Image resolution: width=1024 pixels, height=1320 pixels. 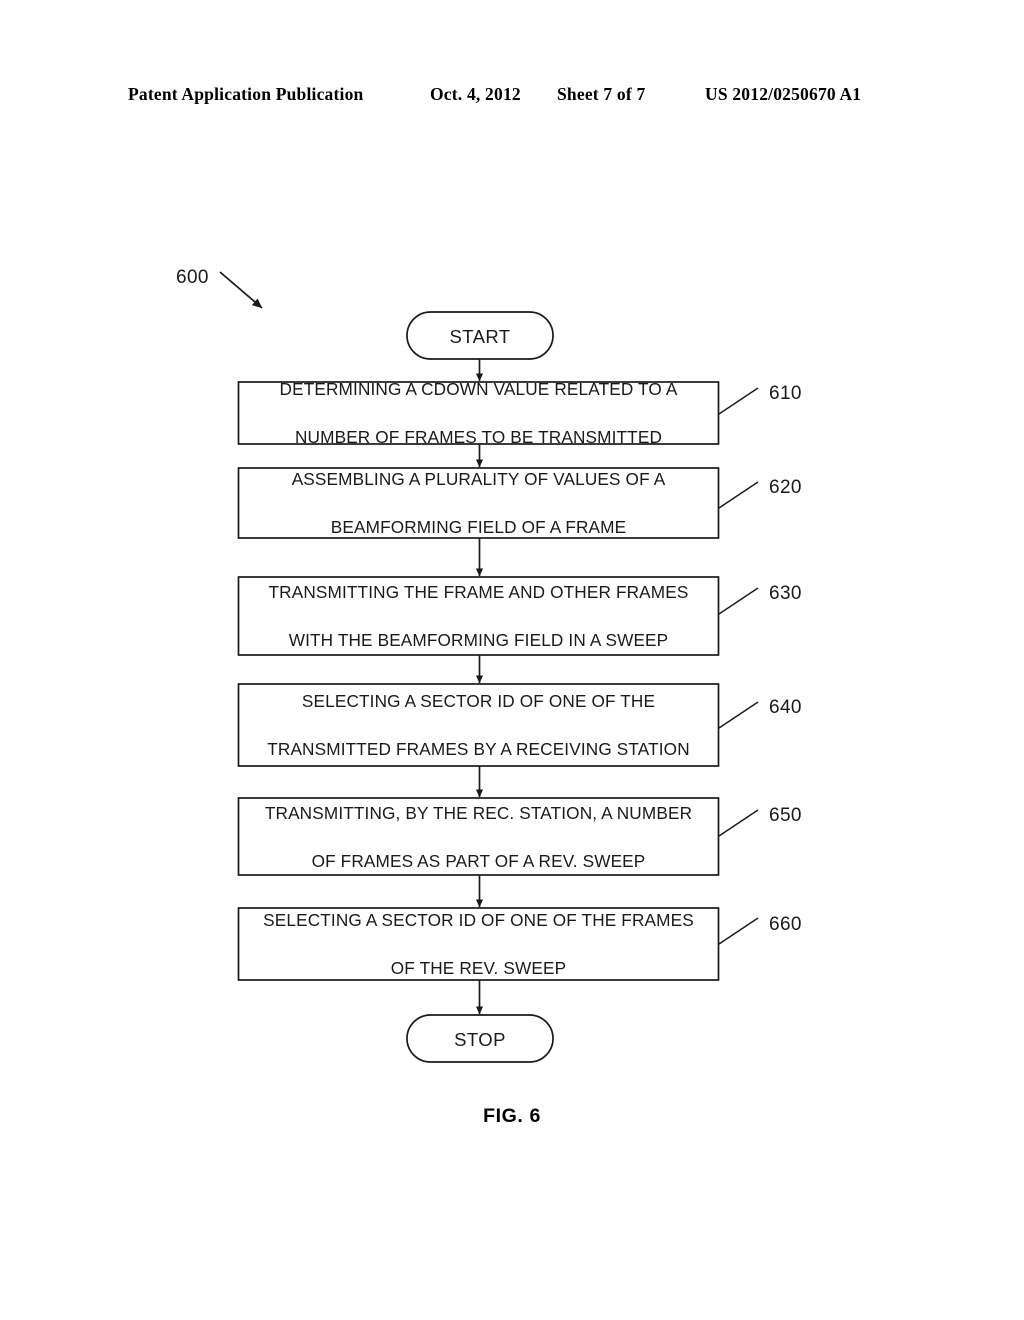 I want to click on step-box-650-shape, so click(x=478, y=836).